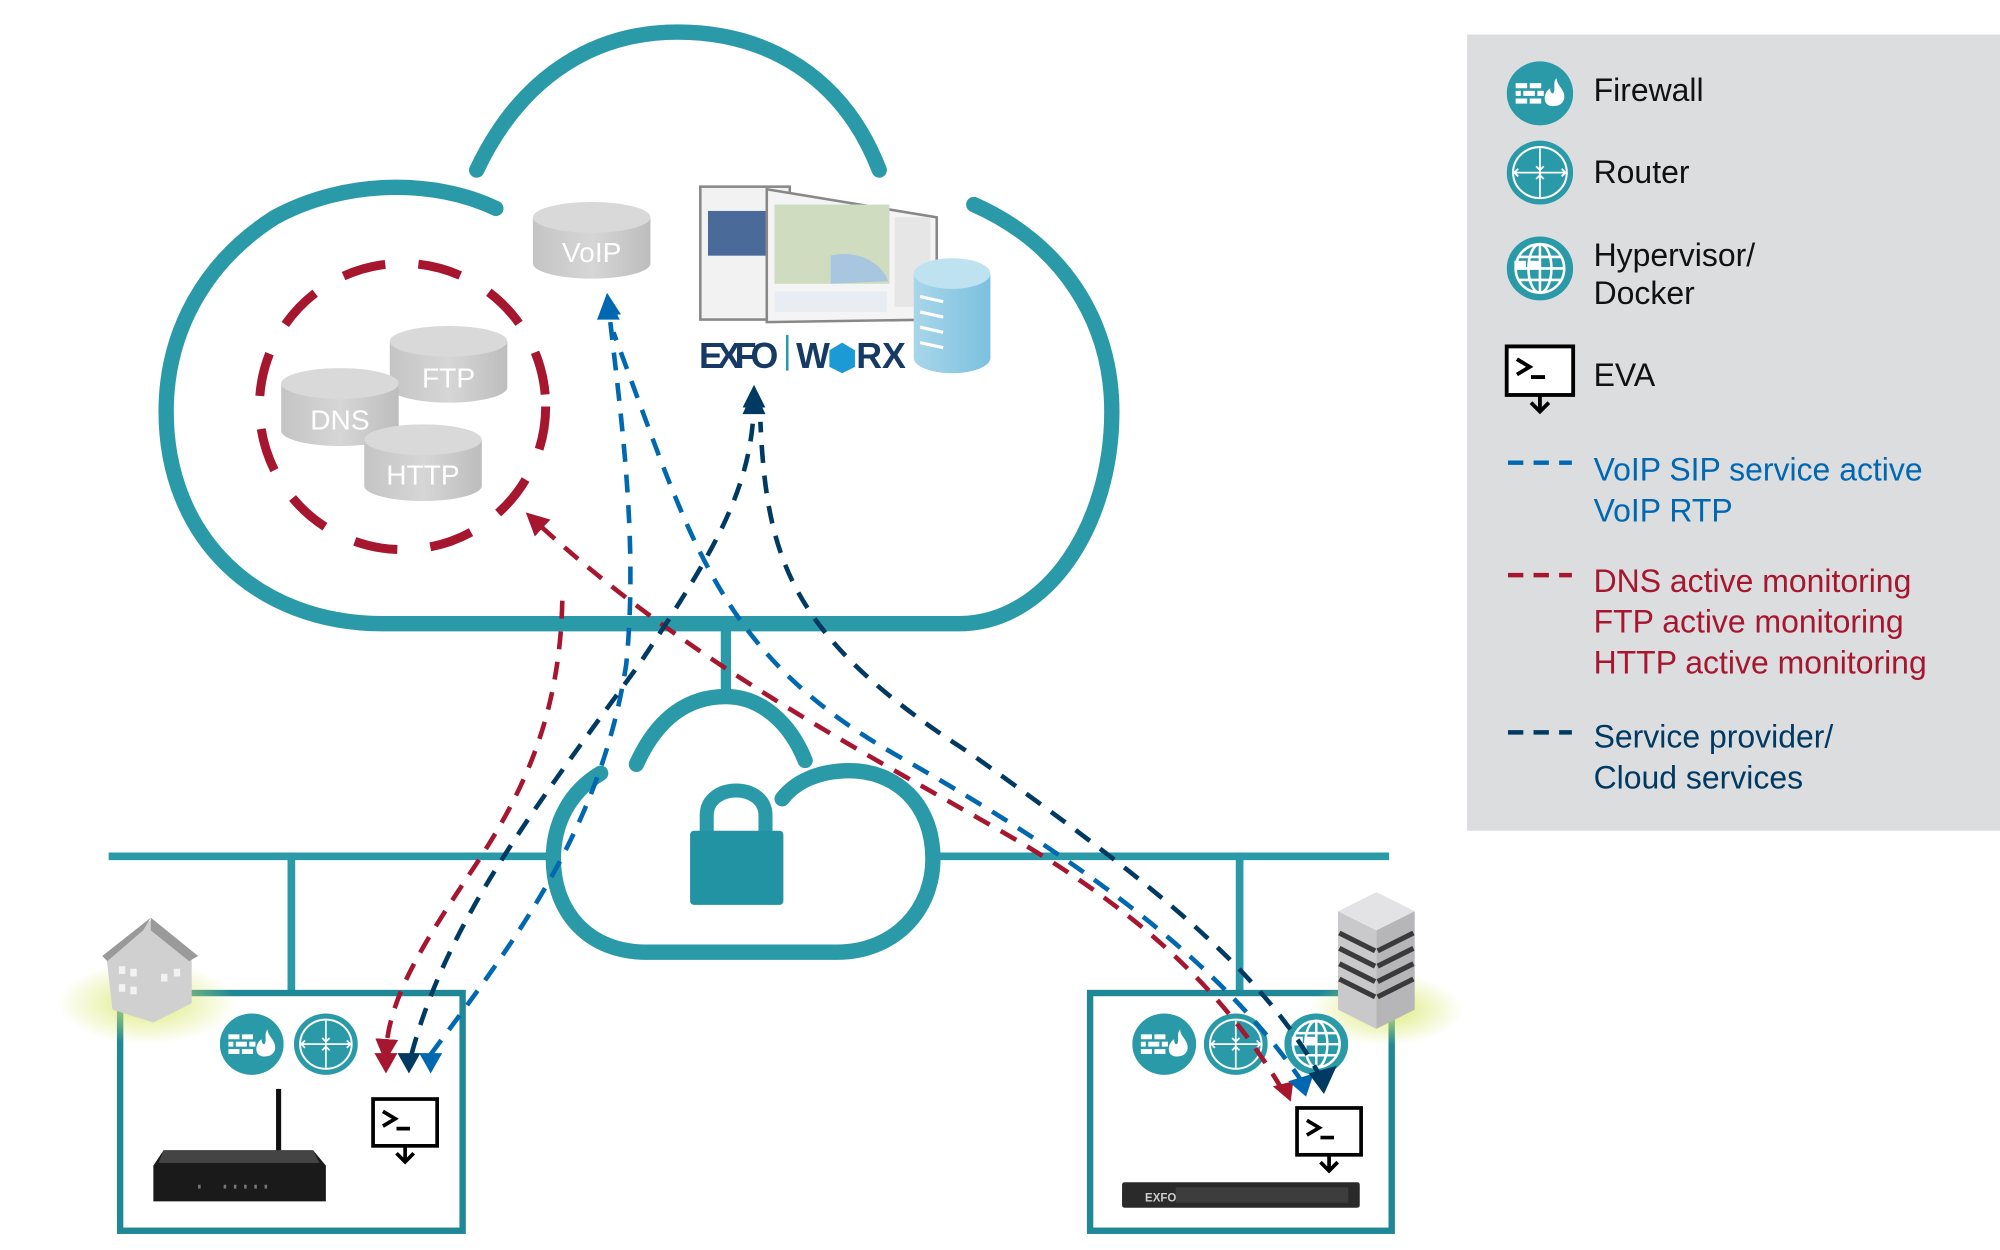 The width and height of the screenshot is (2000, 1250). What do you see at coordinates (1753, 581) in the screenshot?
I see `legend-dns-label: DNS active monitoring` at bounding box center [1753, 581].